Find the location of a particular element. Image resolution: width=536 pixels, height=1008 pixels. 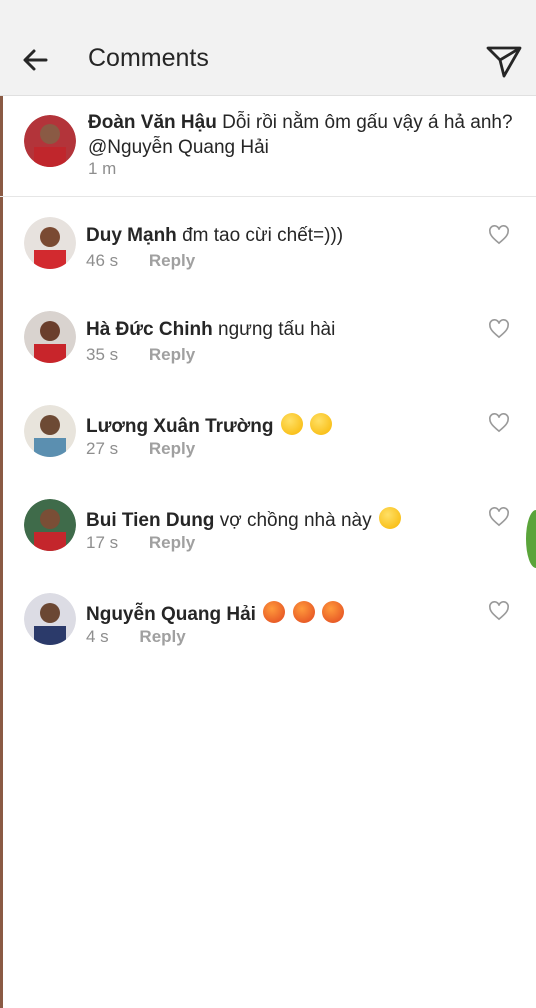

comment-meta: 35 s Reply is located at coordinates (140, 355).